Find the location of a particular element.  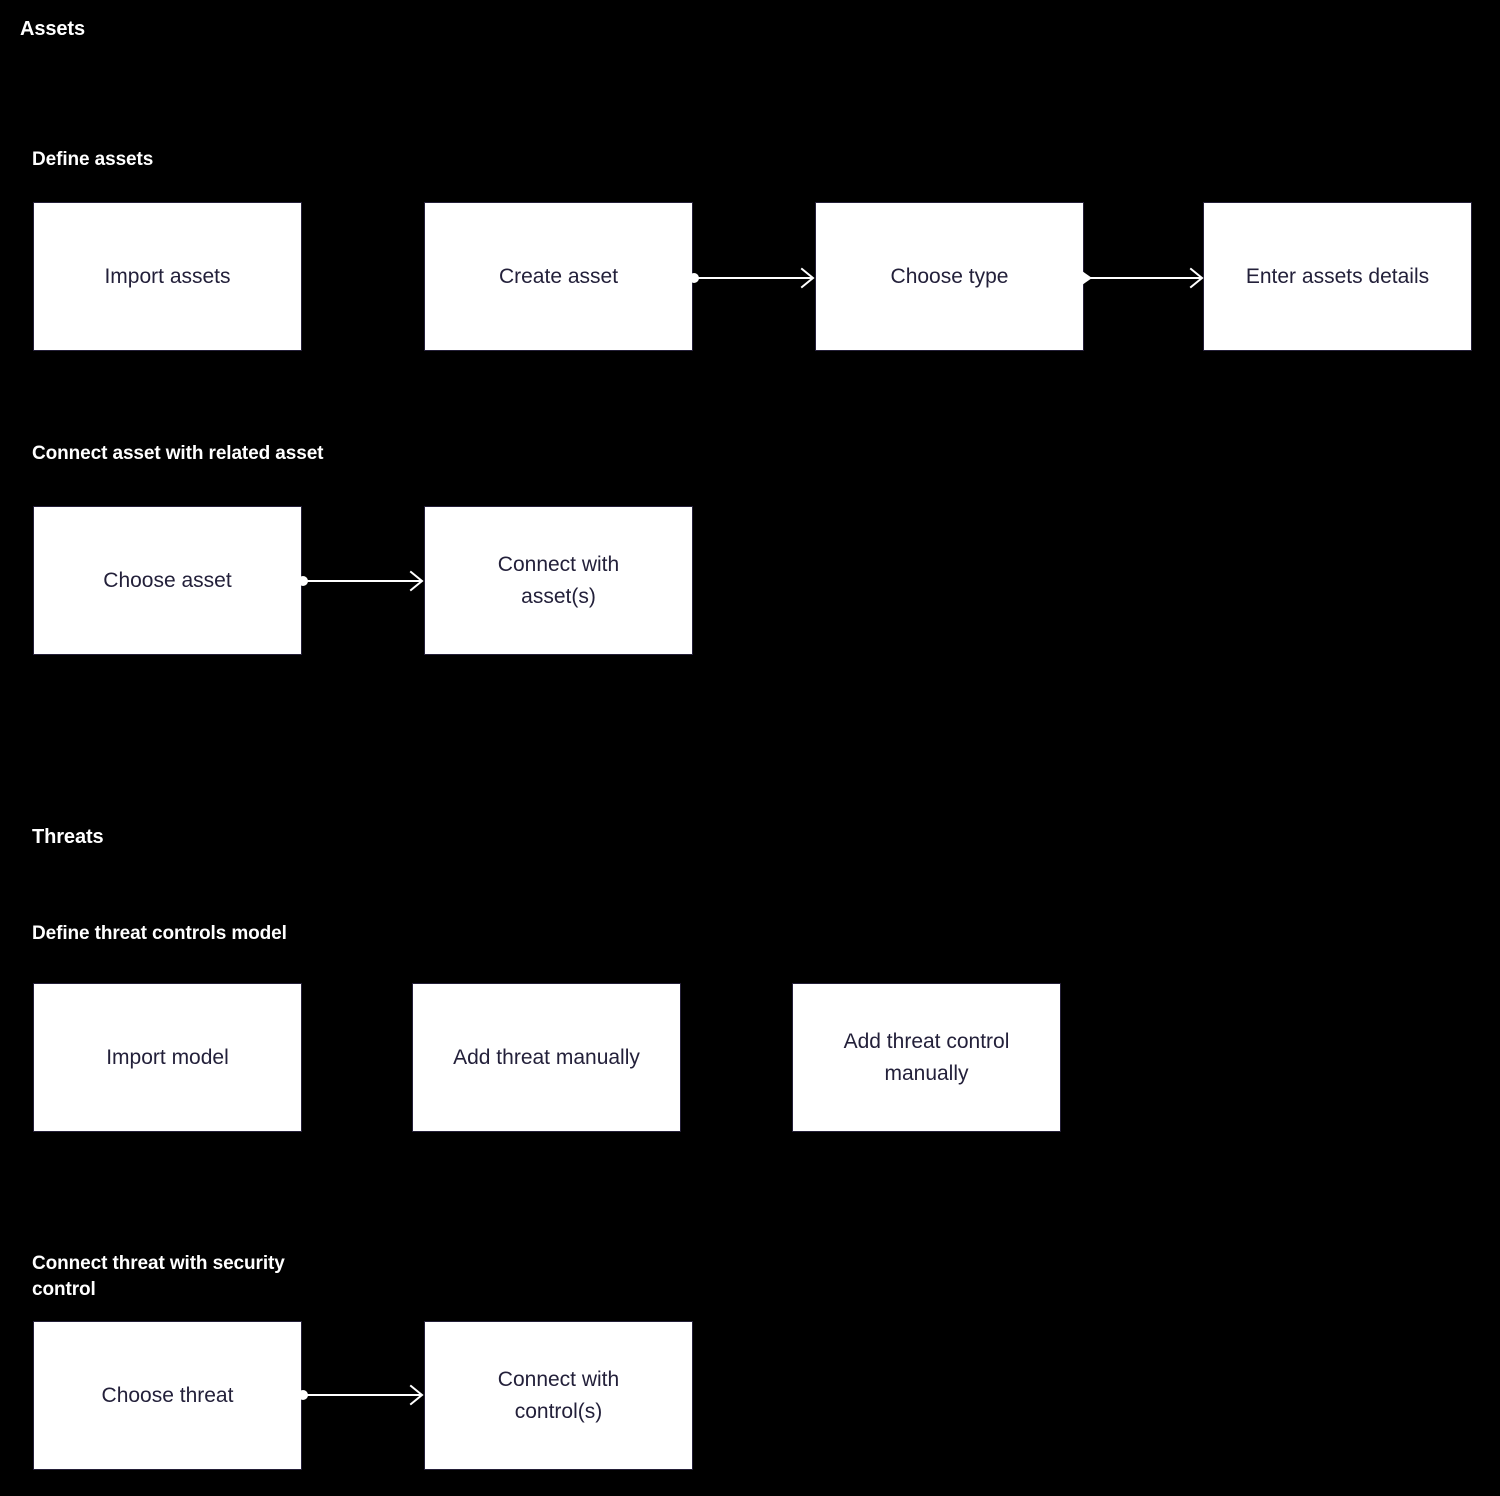

node-choose-threat: Choose threat is located at coordinates (167, 1395).